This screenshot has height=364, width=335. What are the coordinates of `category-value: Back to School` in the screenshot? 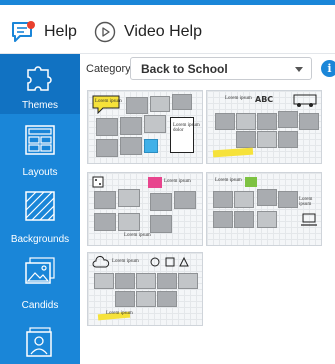 It's located at (184, 69).